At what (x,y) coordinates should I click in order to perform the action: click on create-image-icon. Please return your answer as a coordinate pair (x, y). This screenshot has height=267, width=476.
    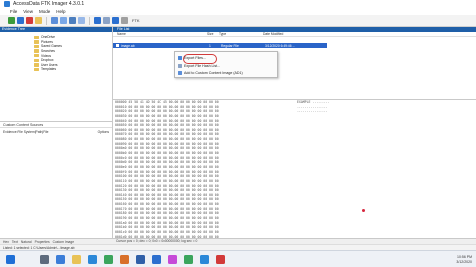
    Looking at the image, I should click on (54, 20).